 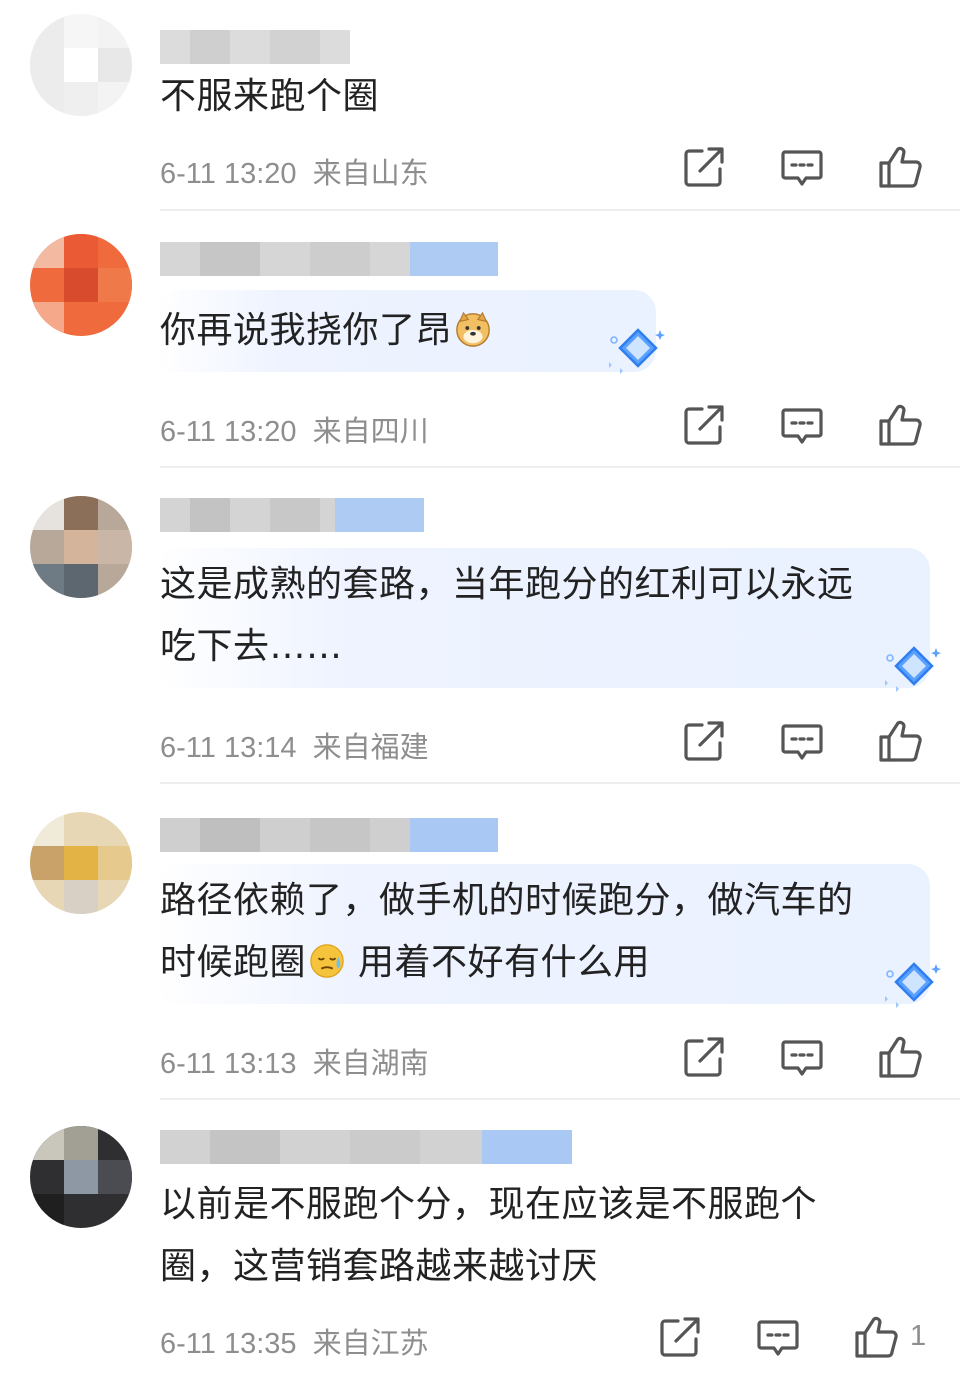 What do you see at coordinates (918, 1336) in the screenshot?
I see `like-count: 1` at bounding box center [918, 1336].